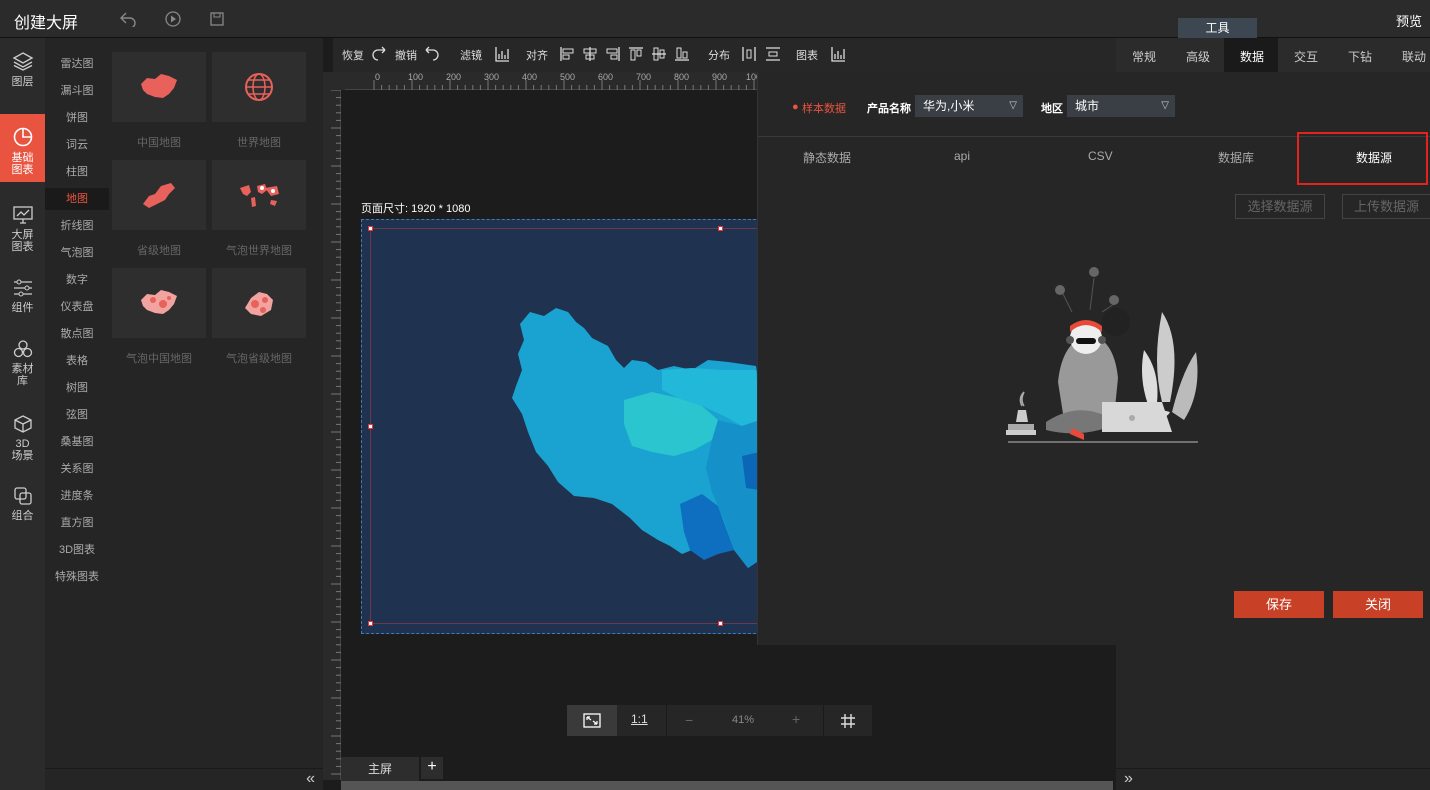  What do you see at coordinates (22, 367) in the screenshot?
I see `nav-materials: 素材 库` at bounding box center [22, 367].